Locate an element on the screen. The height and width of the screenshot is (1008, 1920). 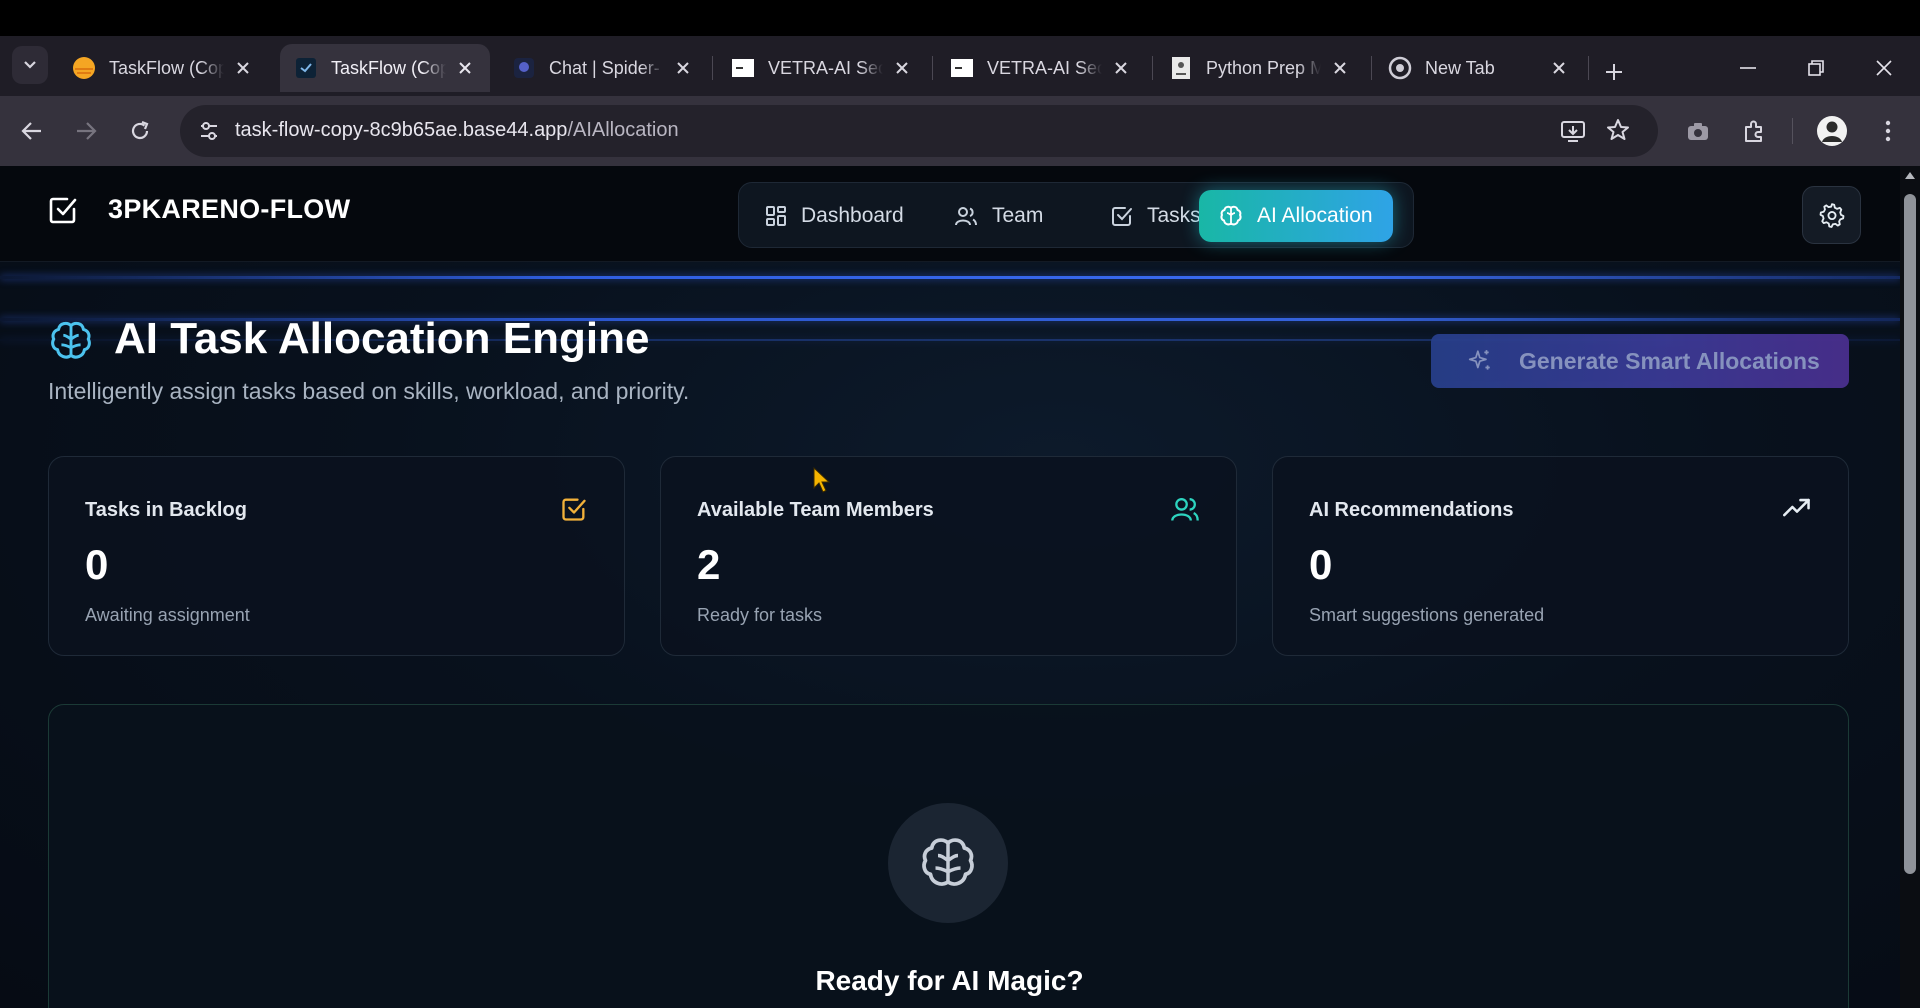
extensions-button is located at coordinates (1754, 131).